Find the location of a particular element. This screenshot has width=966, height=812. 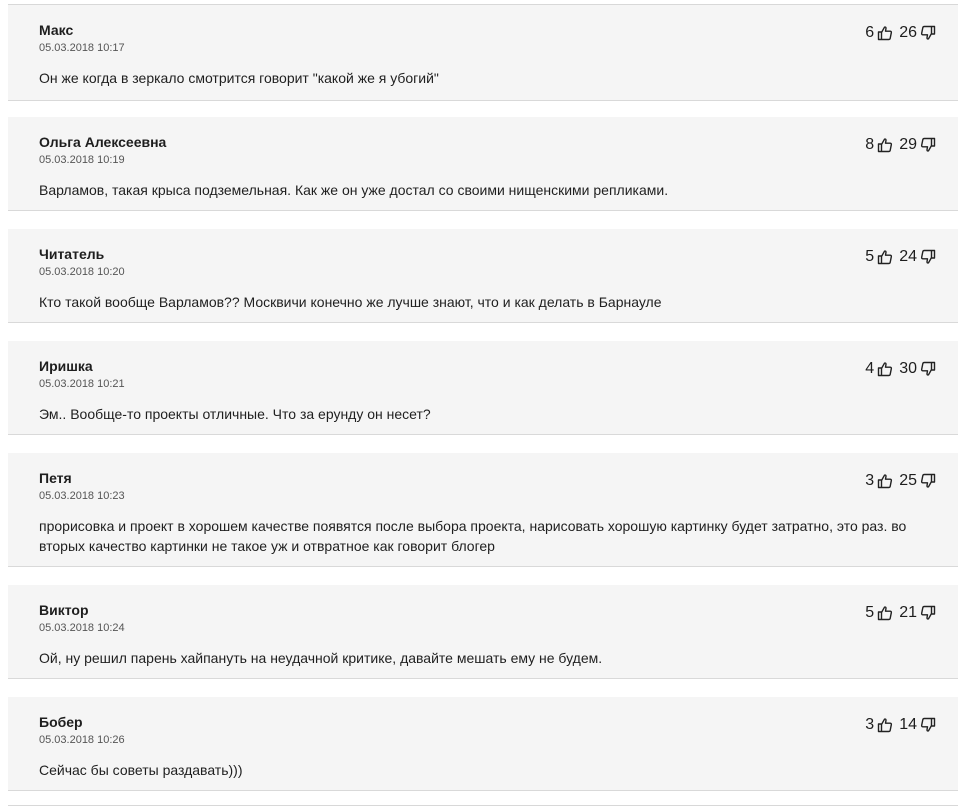

vote-controls: 5 24 is located at coordinates (900, 257).